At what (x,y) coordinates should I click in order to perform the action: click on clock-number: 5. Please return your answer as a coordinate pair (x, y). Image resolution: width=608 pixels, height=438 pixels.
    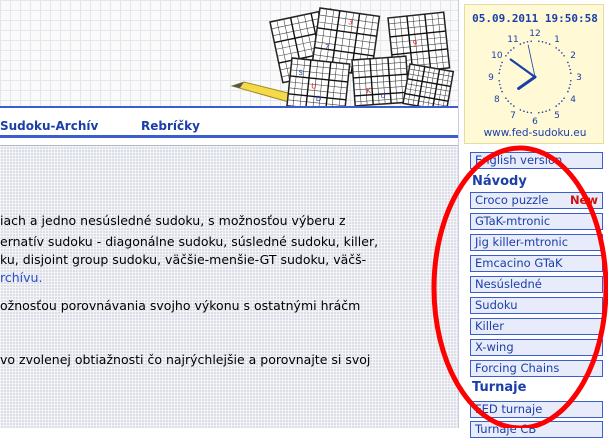
    Looking at the image, I should click on (557, 116).